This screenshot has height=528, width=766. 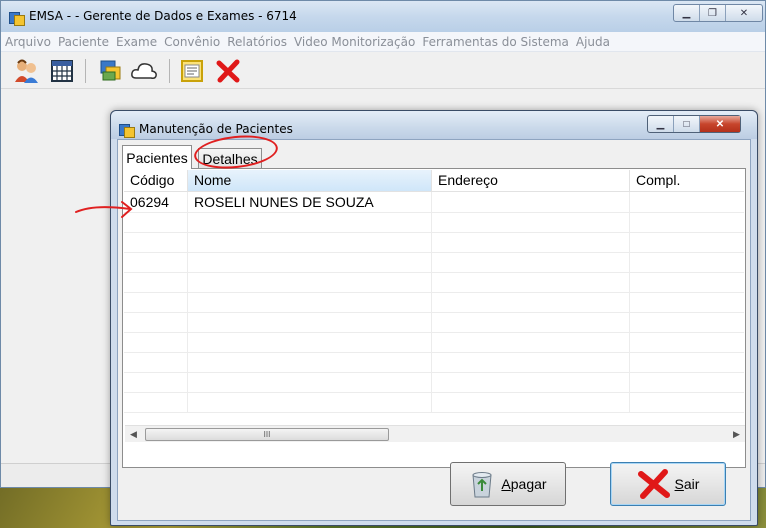 I want to click on tab-pacientes: Pacientes, so click(x=157, y=157).